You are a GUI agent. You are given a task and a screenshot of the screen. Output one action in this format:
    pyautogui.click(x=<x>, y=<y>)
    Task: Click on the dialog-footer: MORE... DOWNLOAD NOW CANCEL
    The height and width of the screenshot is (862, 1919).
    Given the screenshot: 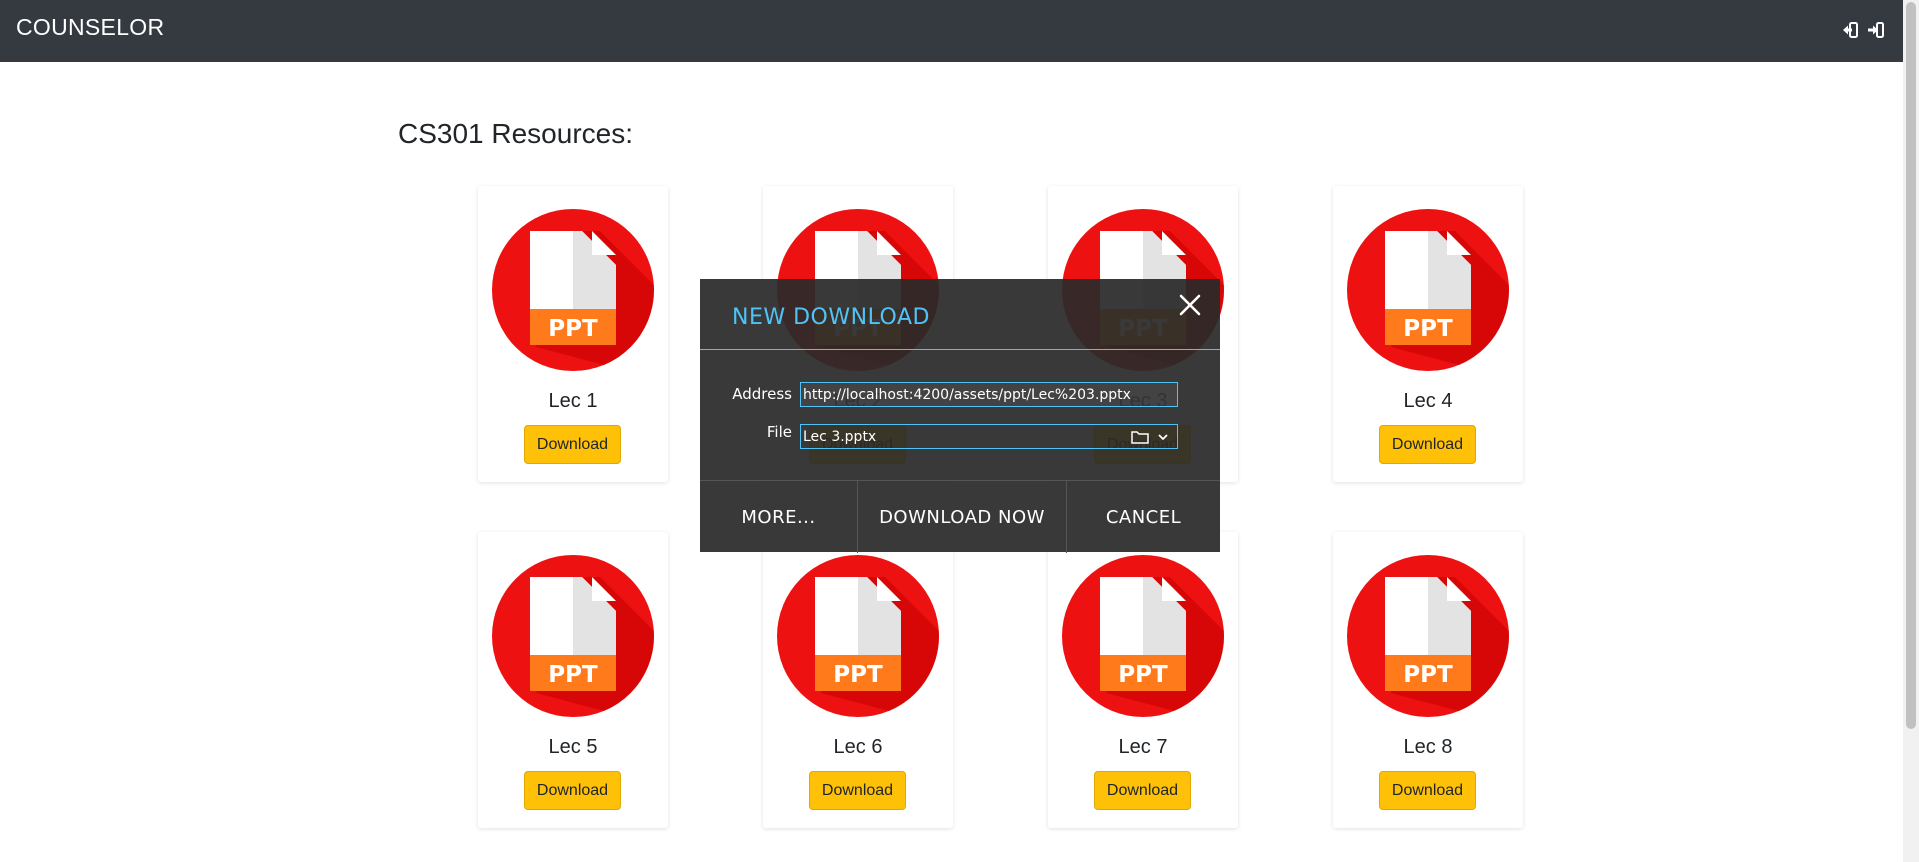 What is the action you would take?
    pyautogui.click(x=960, y=516)
    